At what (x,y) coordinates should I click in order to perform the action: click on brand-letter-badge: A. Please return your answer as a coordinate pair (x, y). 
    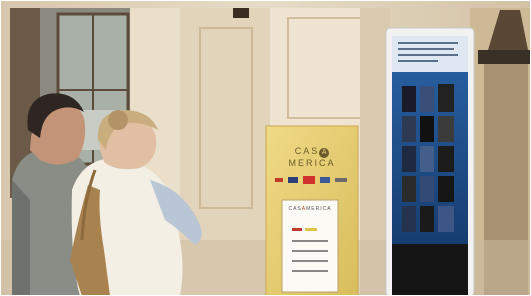
    Looking at the image, I should click on (324, 153).